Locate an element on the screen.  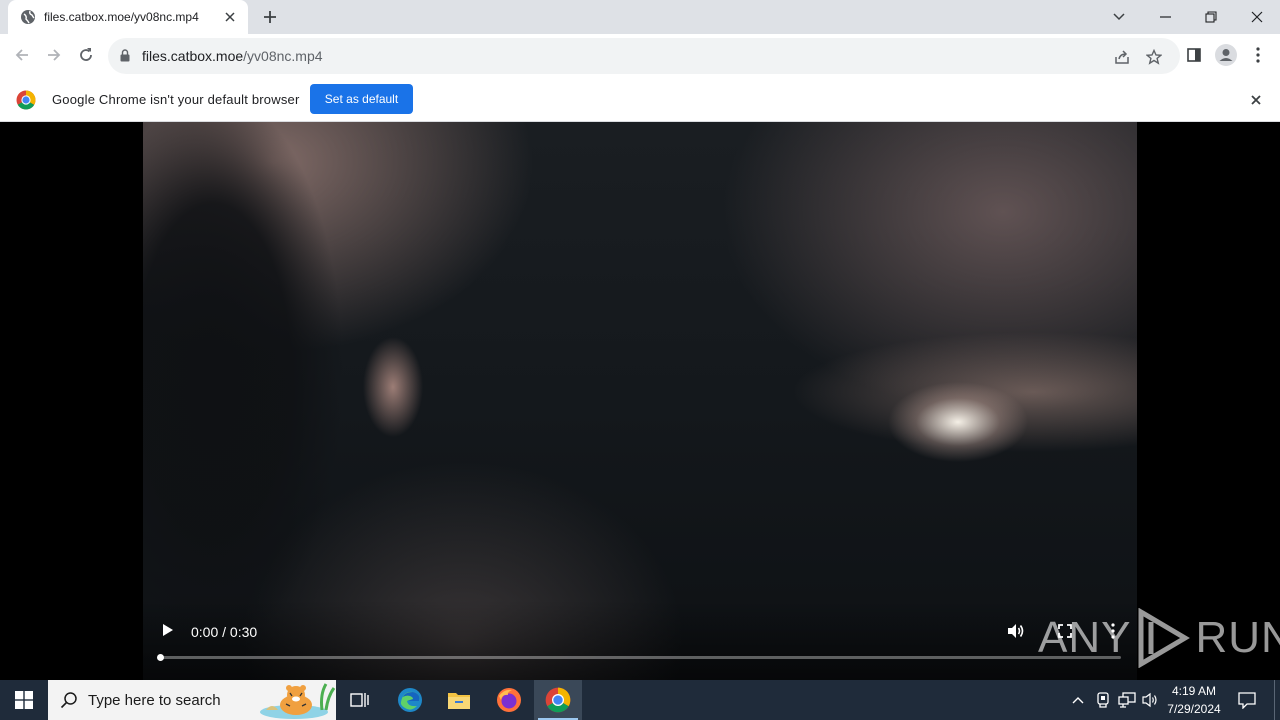
volume-button is located at coordinates (1016, 631).